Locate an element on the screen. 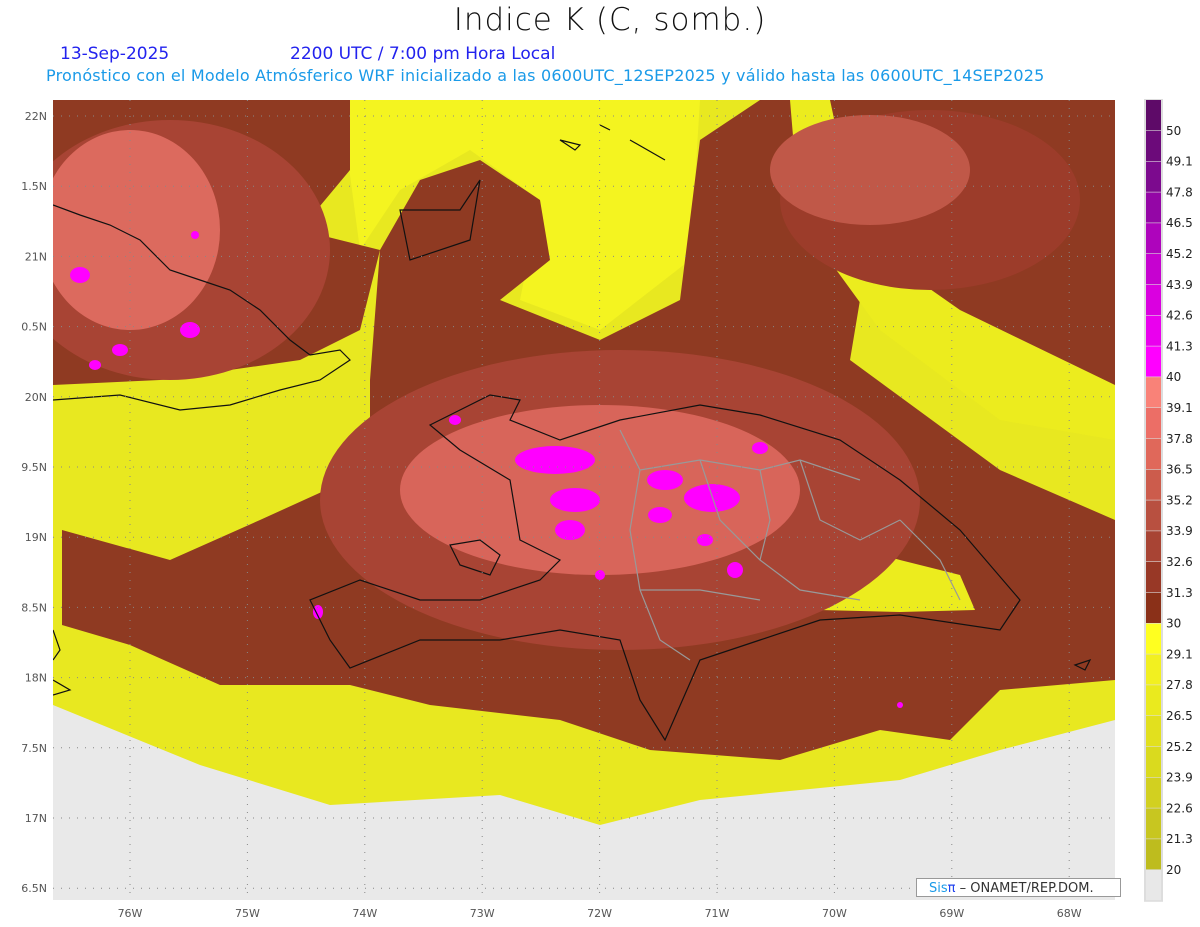  colorbar-label: 30 is located at coordinates (1173, 624).